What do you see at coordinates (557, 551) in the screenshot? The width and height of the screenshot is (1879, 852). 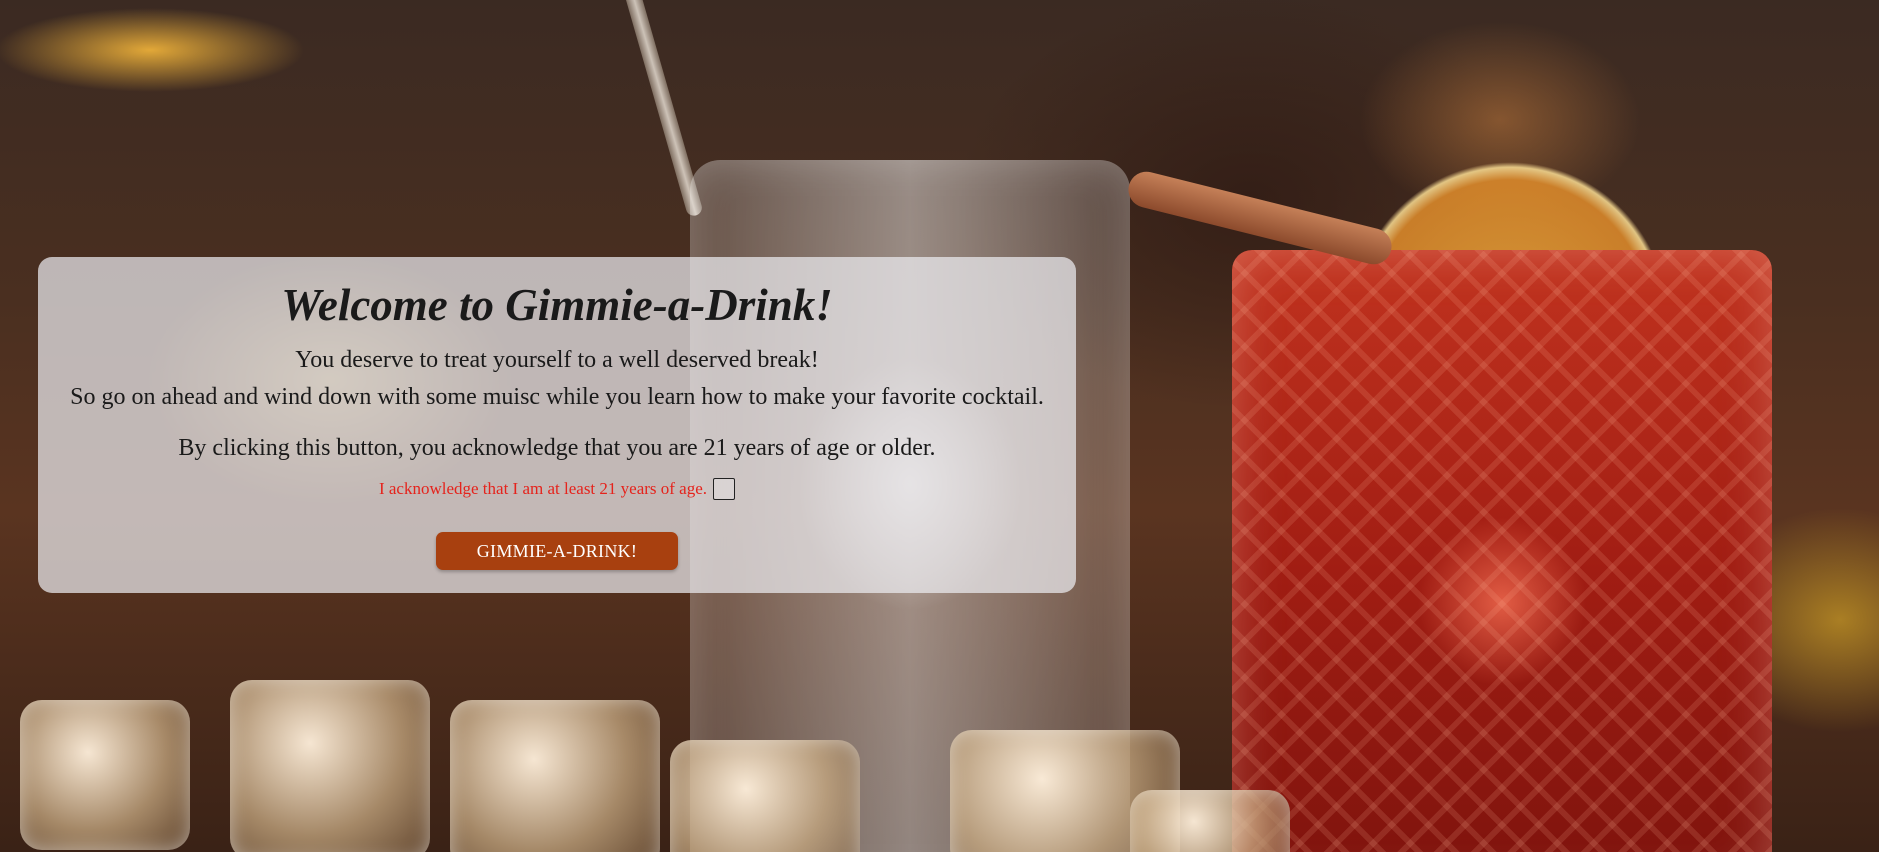 I see `gimmie-a-drink-button: GIMMIE-A-DRINK!` at bounding box center [557, 551].